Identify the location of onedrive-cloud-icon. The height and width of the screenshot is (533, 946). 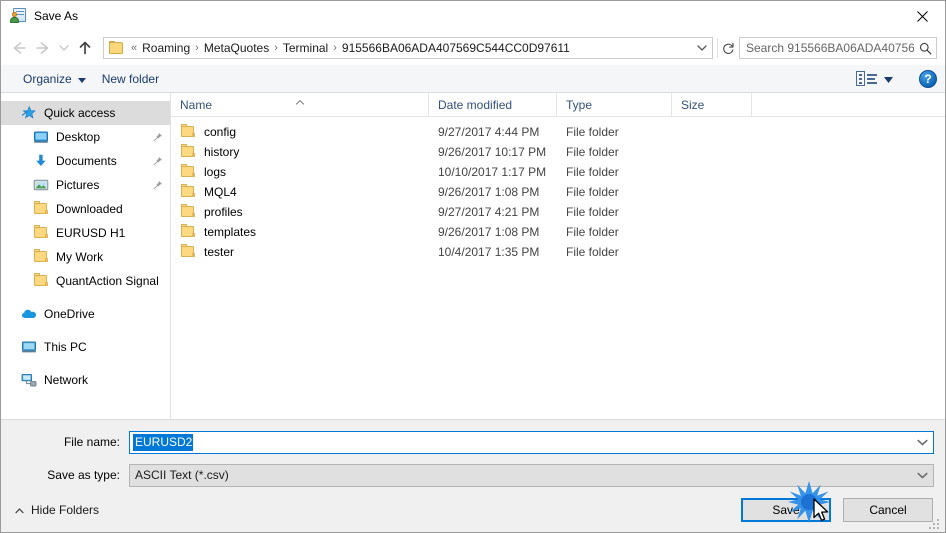
(29, 314).